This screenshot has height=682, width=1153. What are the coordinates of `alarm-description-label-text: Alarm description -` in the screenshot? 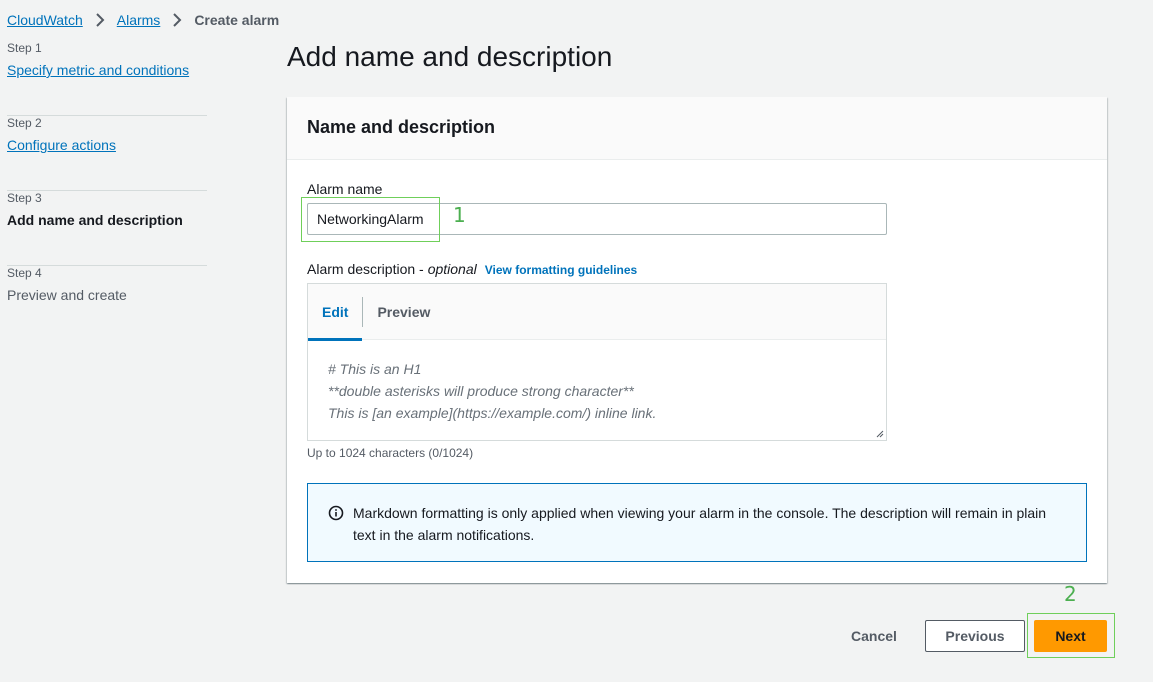 It's located at (365, 269).